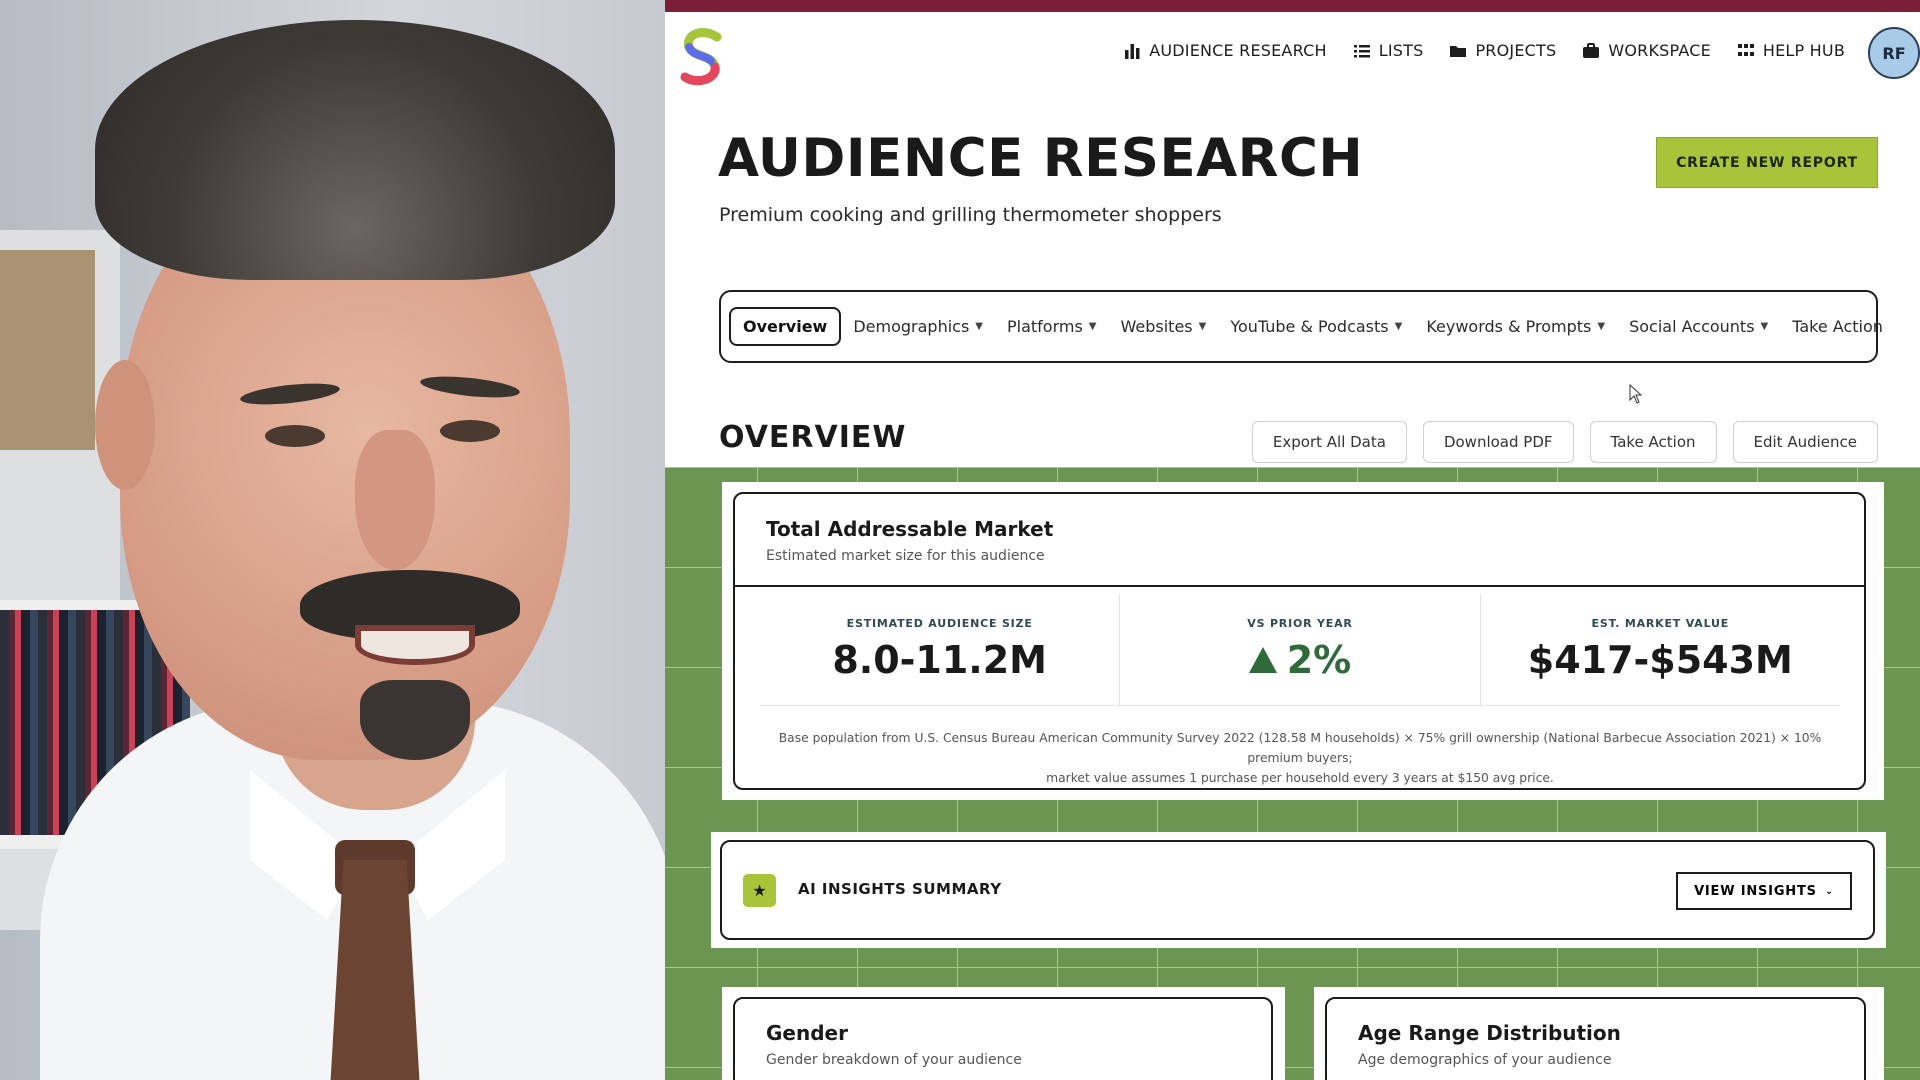  I want to click on nose, so click(395, 500).